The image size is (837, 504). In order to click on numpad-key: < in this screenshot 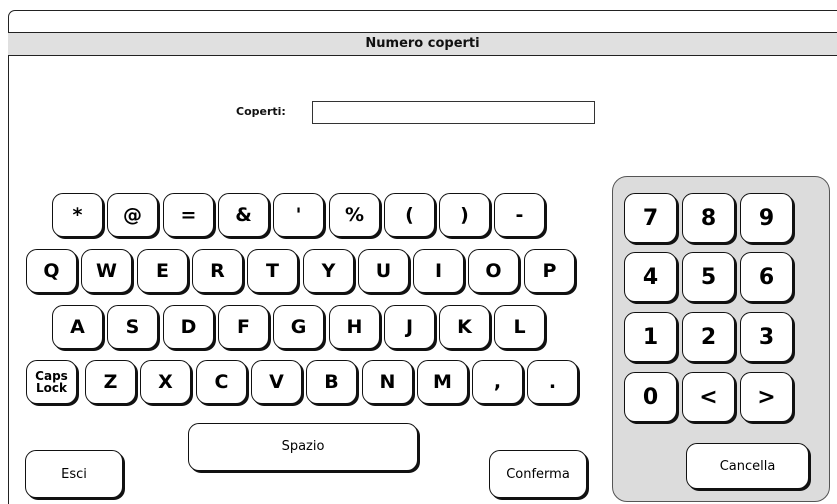, I will do `click(708, 397)`.